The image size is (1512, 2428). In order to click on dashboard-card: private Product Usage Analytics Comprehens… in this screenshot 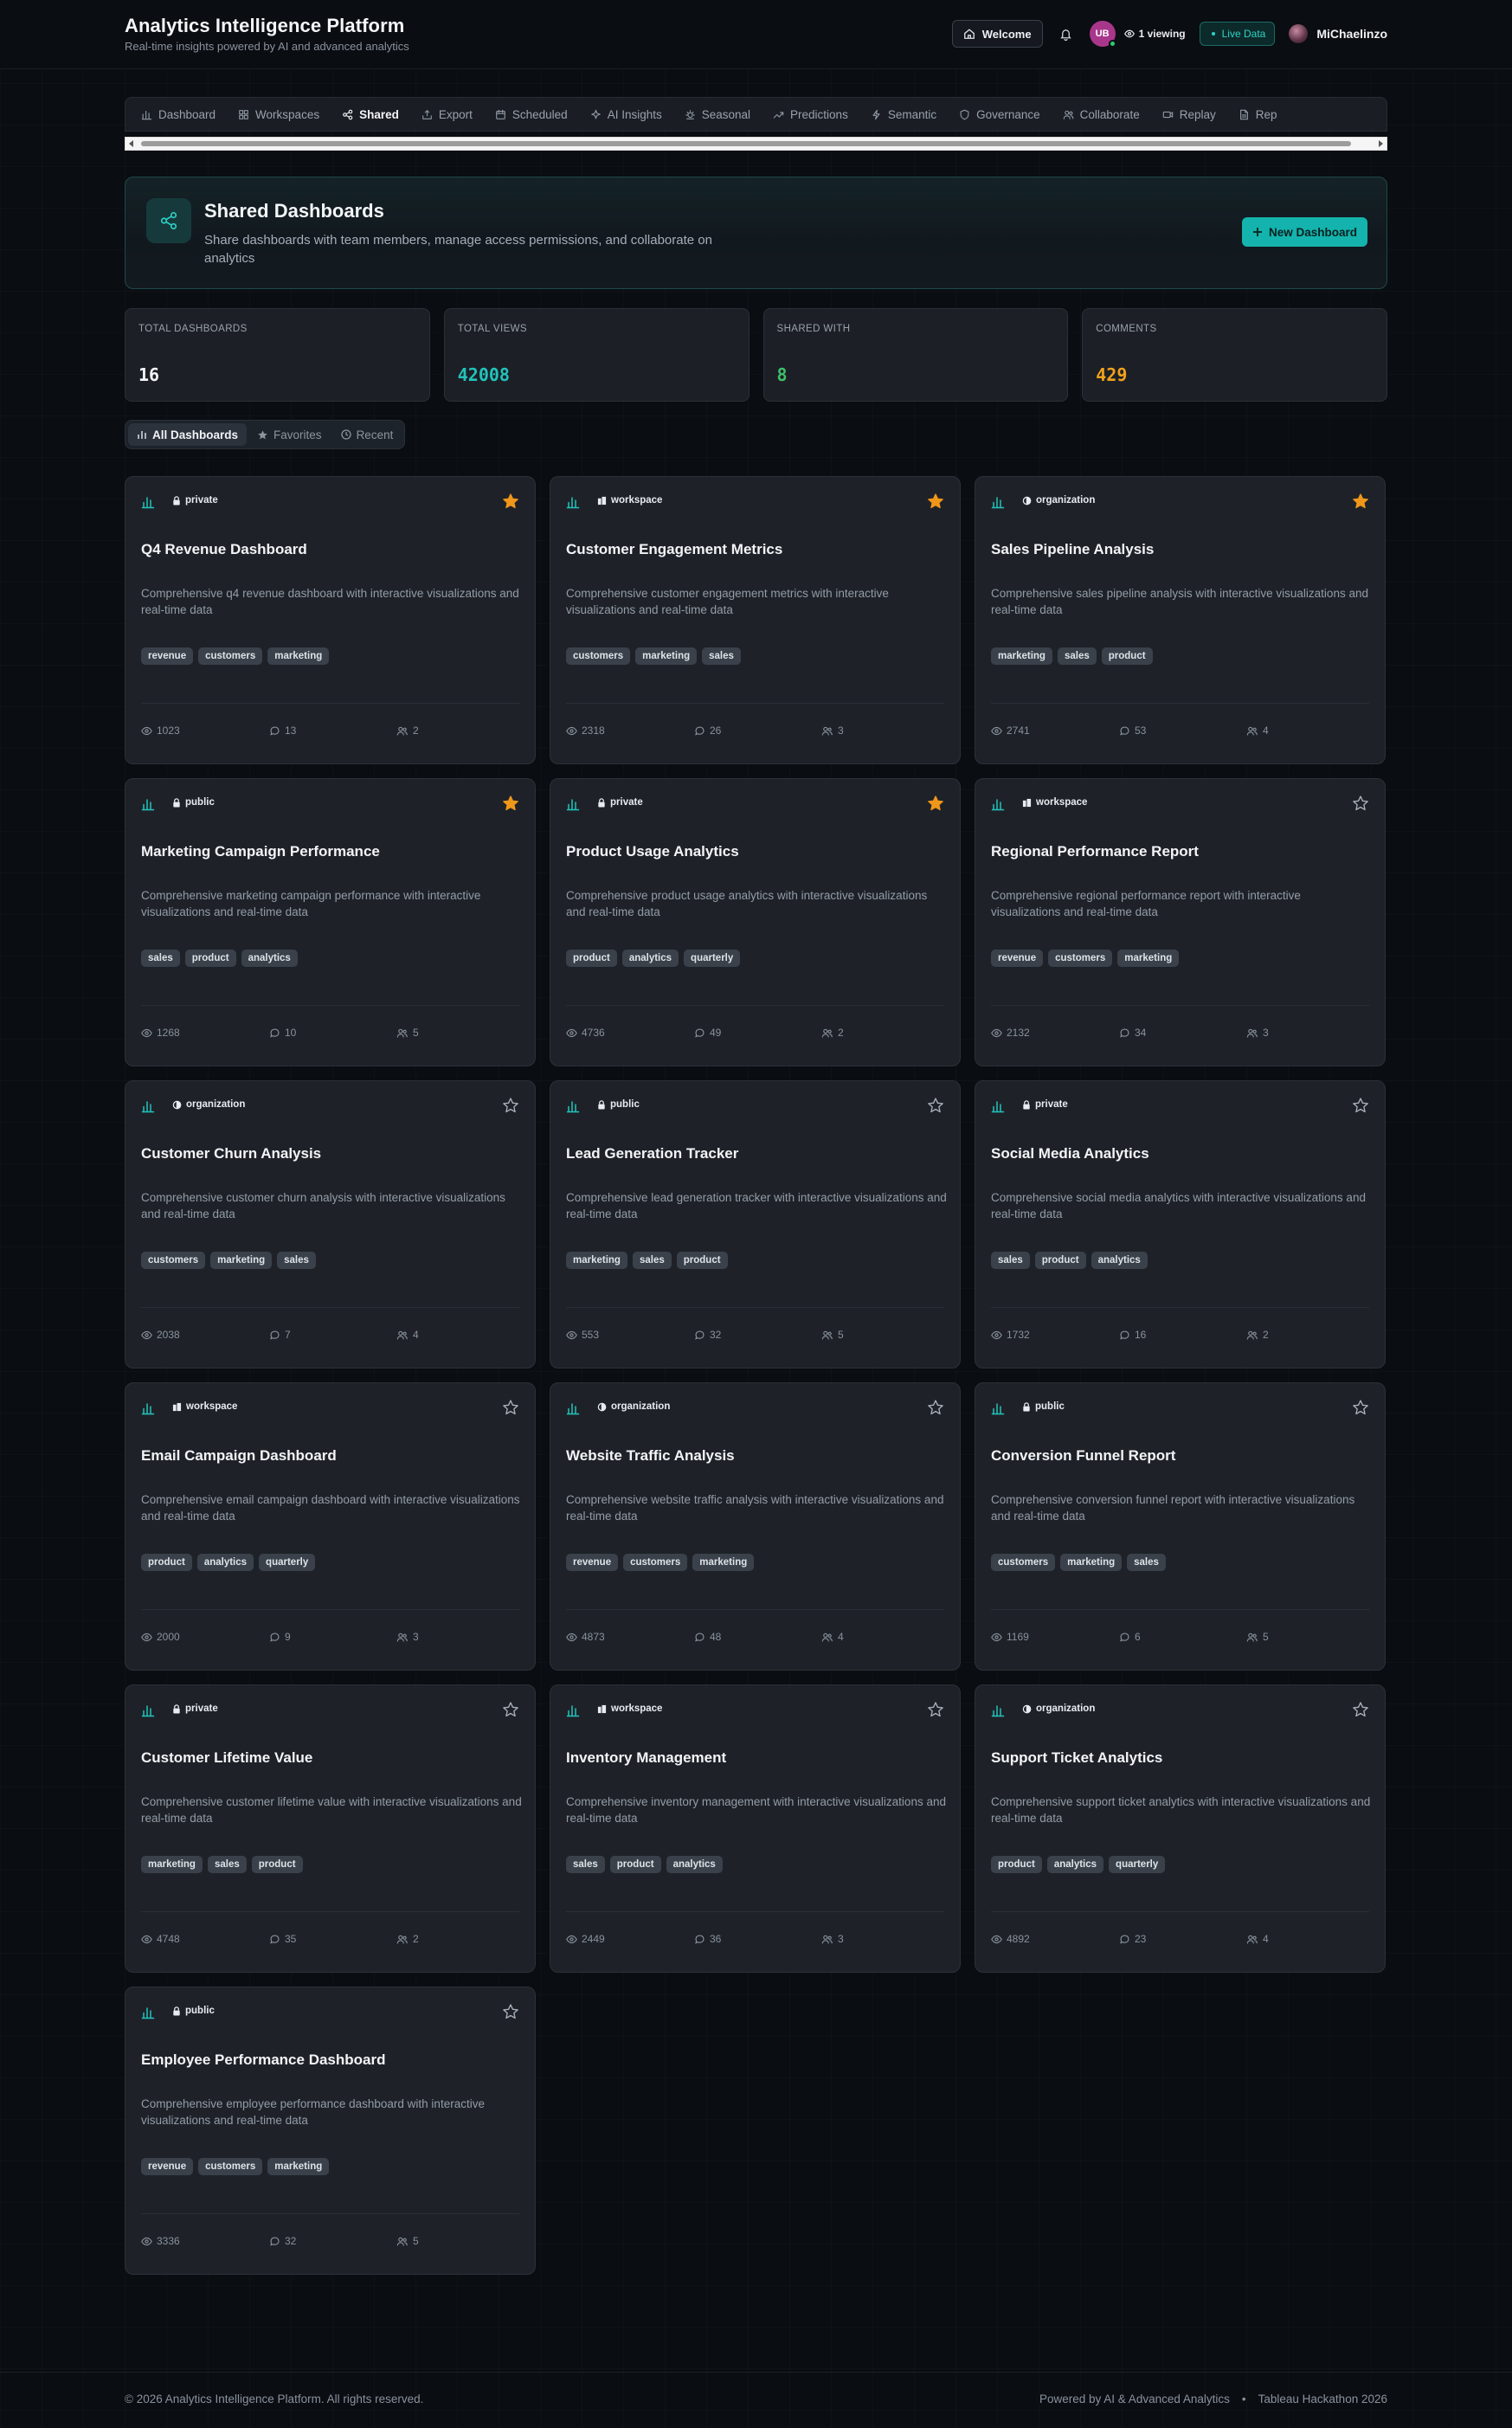, I will do `click(755, 922)`.